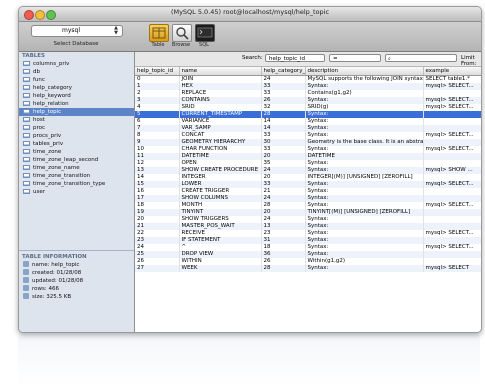  Describe the element at coordinates (76, 176) in the screenshot. I see `sidebar-item-time-zone-transition: time_zone_transition` at that location.